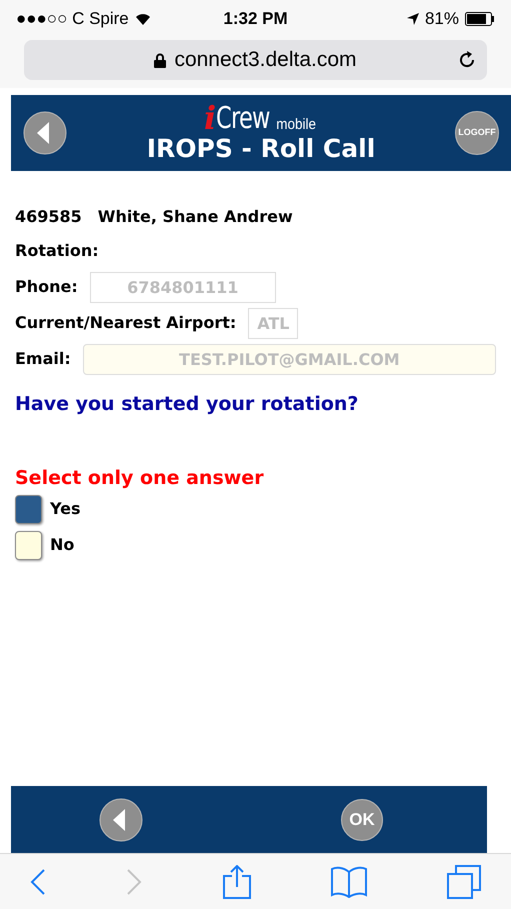 The width and height of the screenshot is (511, 909). Describe the element at coordinates (289, 359) in the screenshot. I see `email-field: TEST.PILOT@GMAIL.COM` at that location.